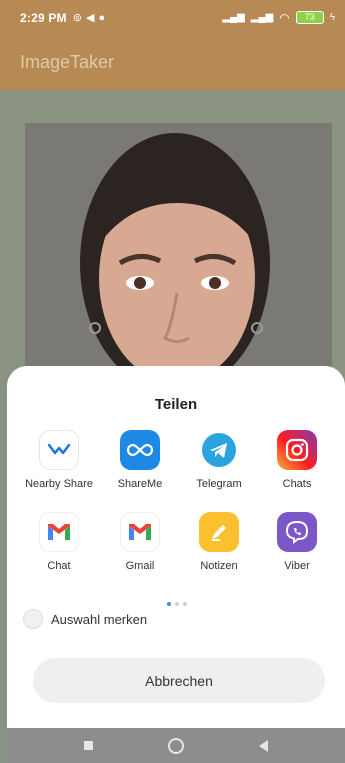 The image size is (345, 763). Describe the element at coordinates (89, 745) in the screenshot. I see `recents-icon` at that location.